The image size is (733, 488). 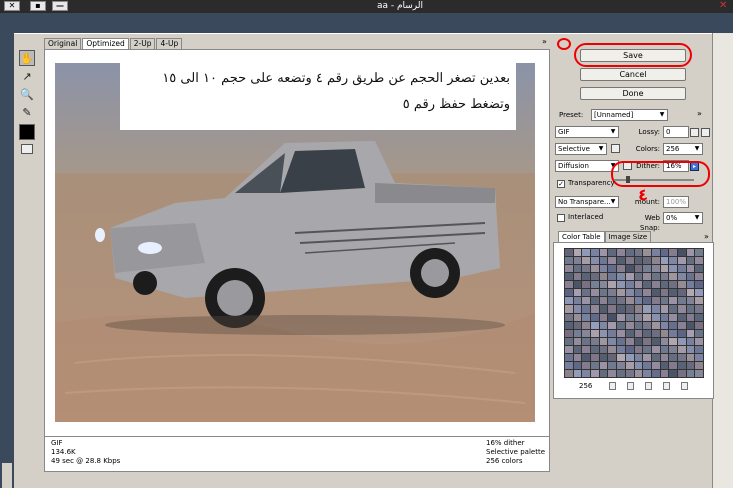 I want to click on delete-color-icon, so click(x=684, y=386).